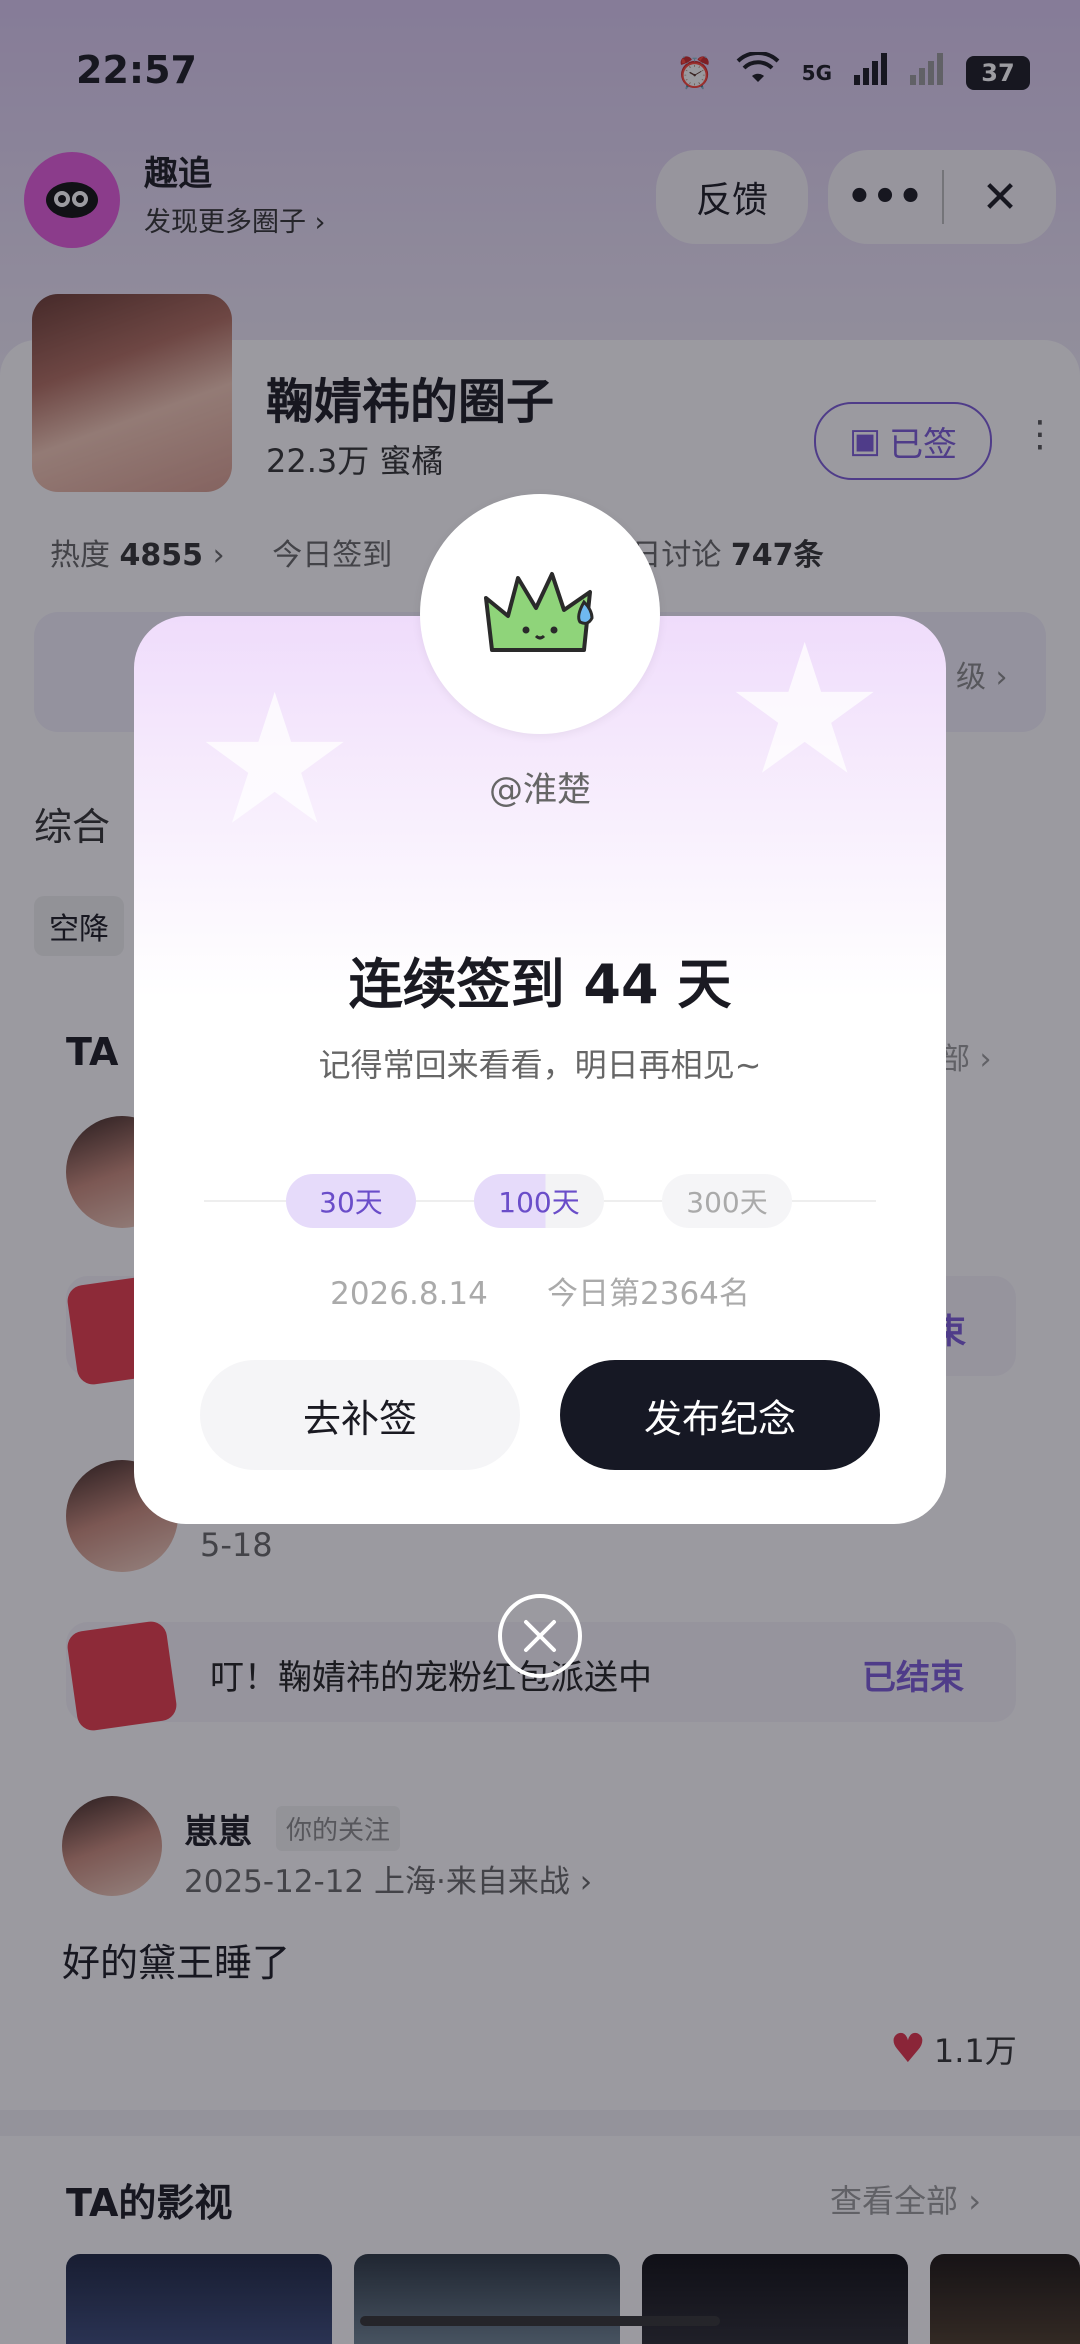  I want to click on badge-circle, so click(540, 614).